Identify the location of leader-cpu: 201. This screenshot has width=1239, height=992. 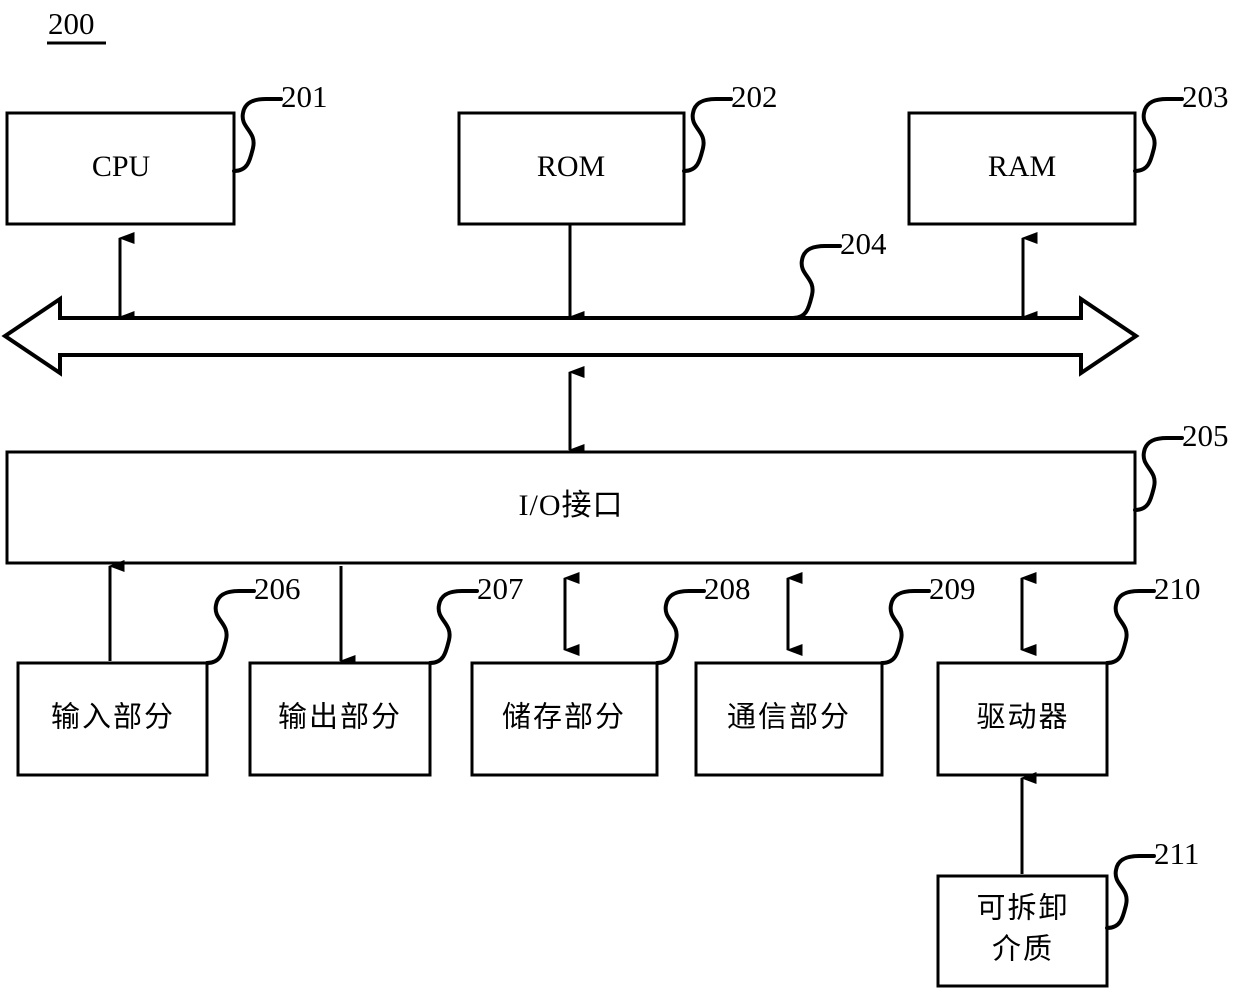
(280, 126).